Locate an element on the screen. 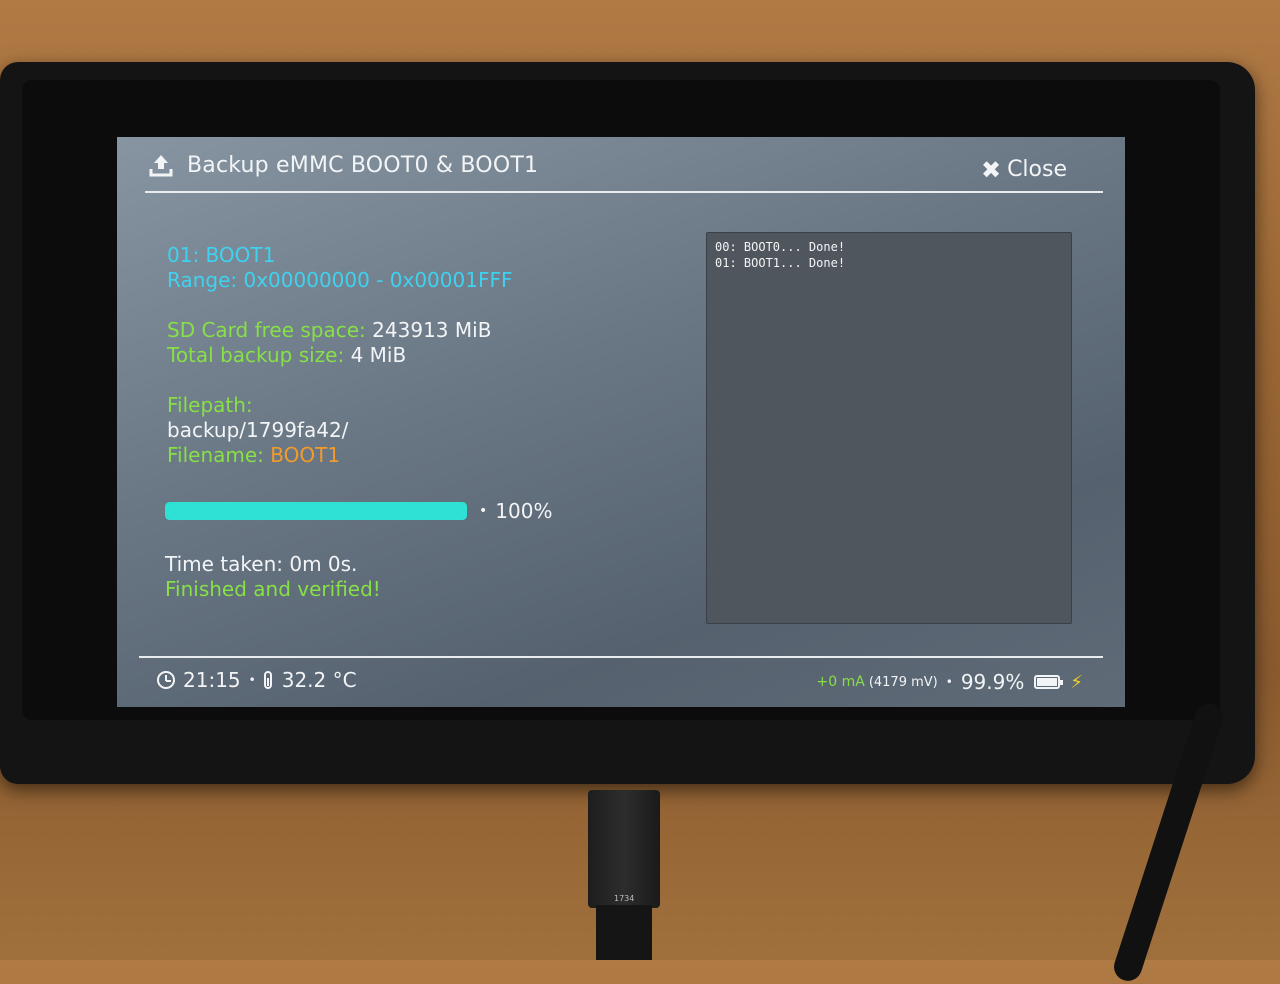  filename-value: BOOT1 is located at coordinates (305, 455).